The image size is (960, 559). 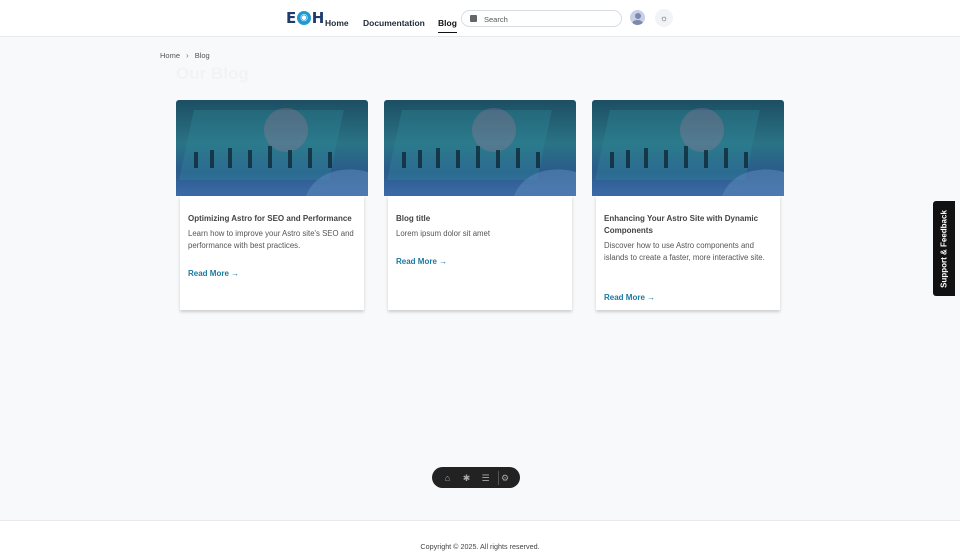 I want to click on nav-home-link: Home, so click(x=337, y=23).